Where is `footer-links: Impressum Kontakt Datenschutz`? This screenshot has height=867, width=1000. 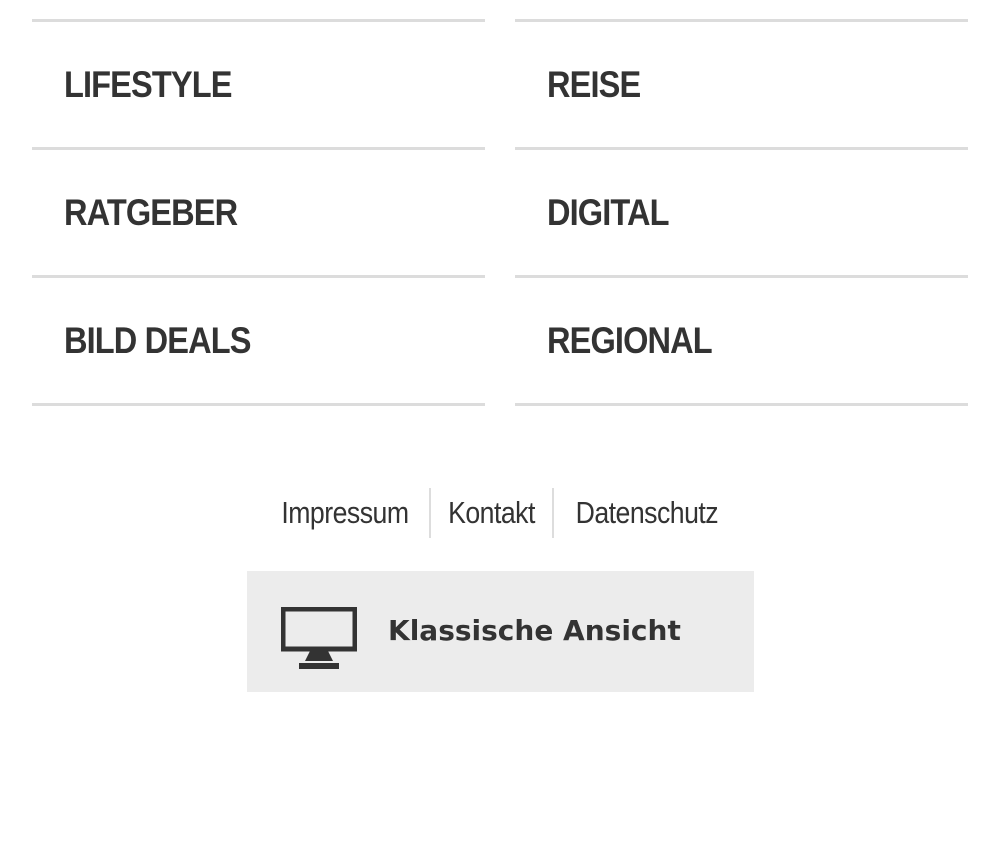 footer-links: Impressum Kontakt Datenschutz is located at coordinates (500, 513).